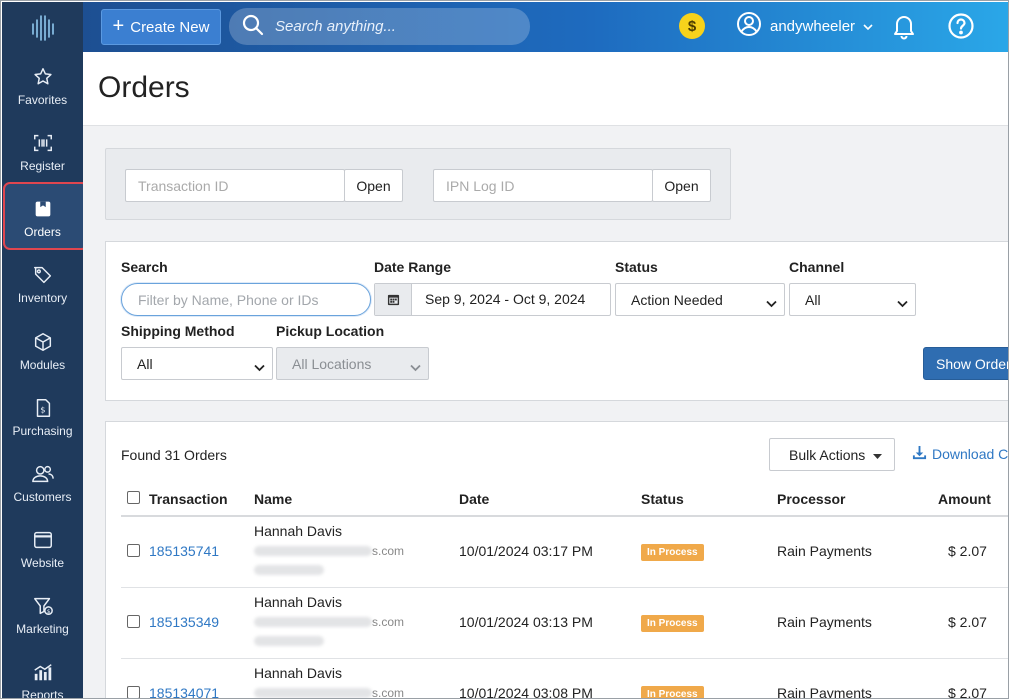  Describe the element at coordinates (811, 499) in the screenshot. I see `column-header-processor: Processor` at that location.